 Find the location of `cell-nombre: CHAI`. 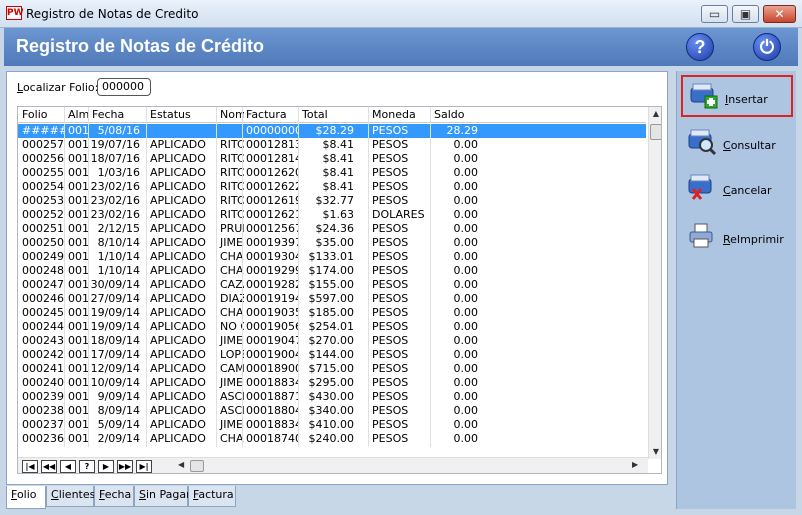

cell-nombre: CHAI is located at coordinates (232, 312).